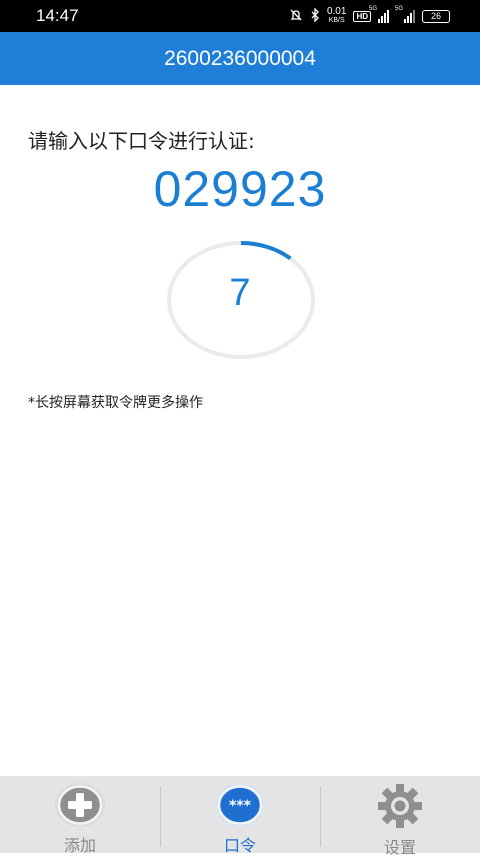 This screenshot has height=858, width=480. I want to click on tab-add-label: 添加, so click(79, 845).